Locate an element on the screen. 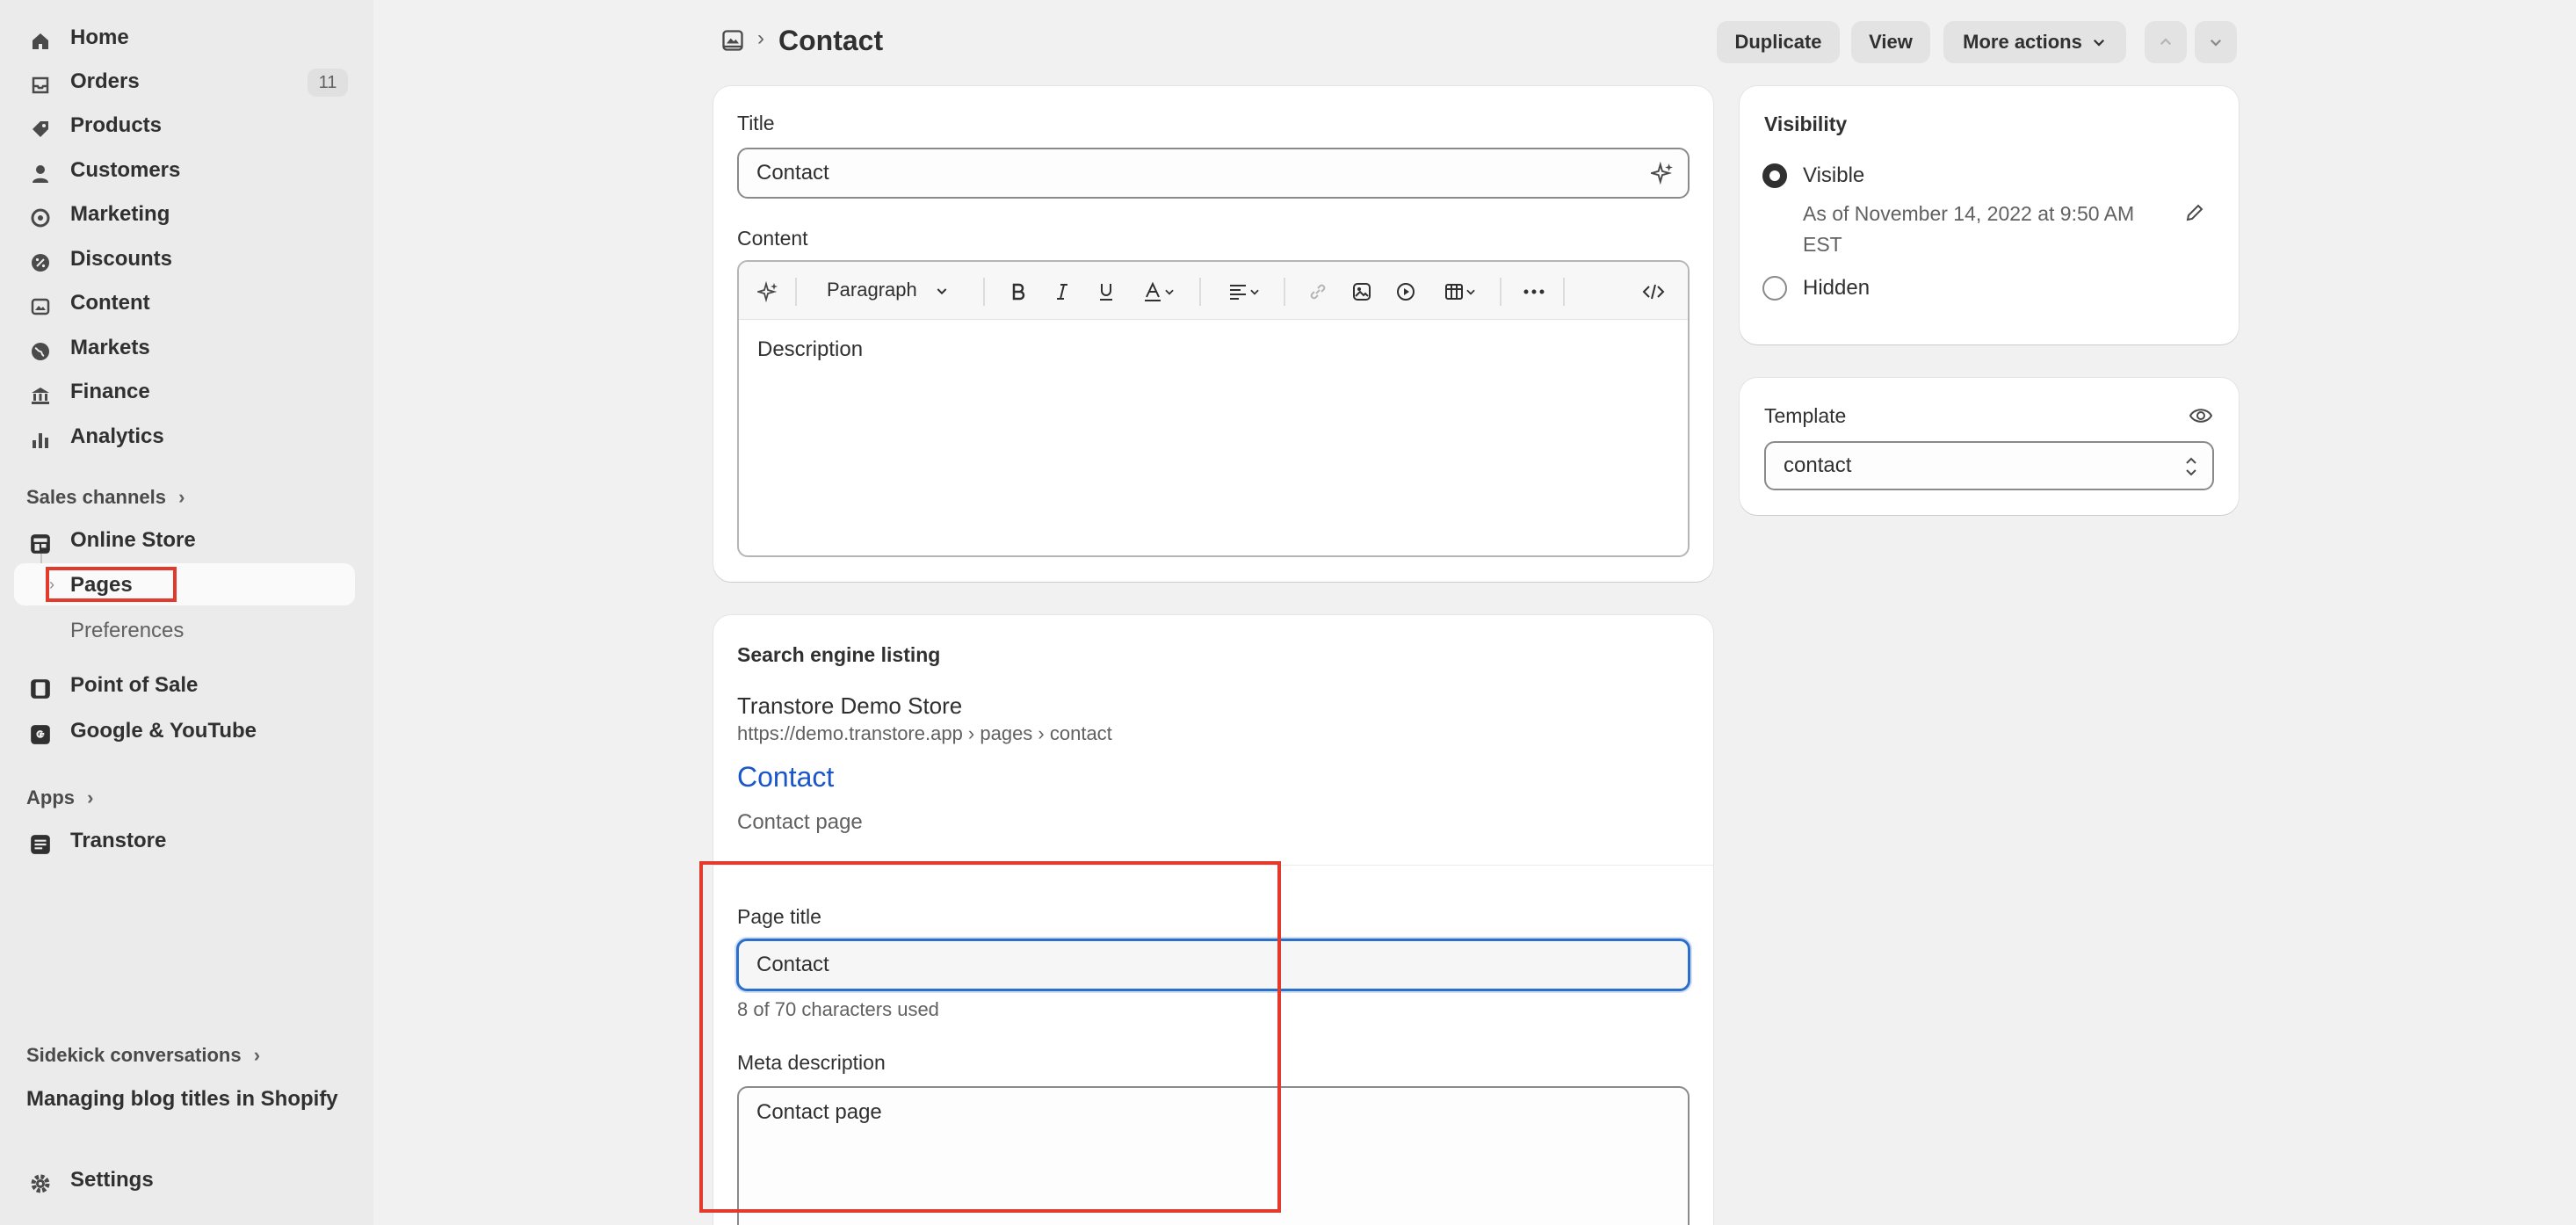 This screenshot has width=2576, height=1225. visibility-date: As of November 14, 2022 at 9:50 AM is located at coordinates (1969, 214).